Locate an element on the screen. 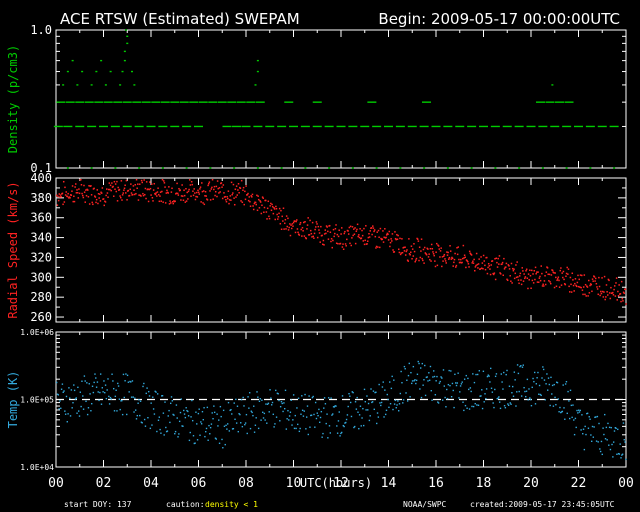  y-tick-label: 340 is located at coordinates (41, 238).